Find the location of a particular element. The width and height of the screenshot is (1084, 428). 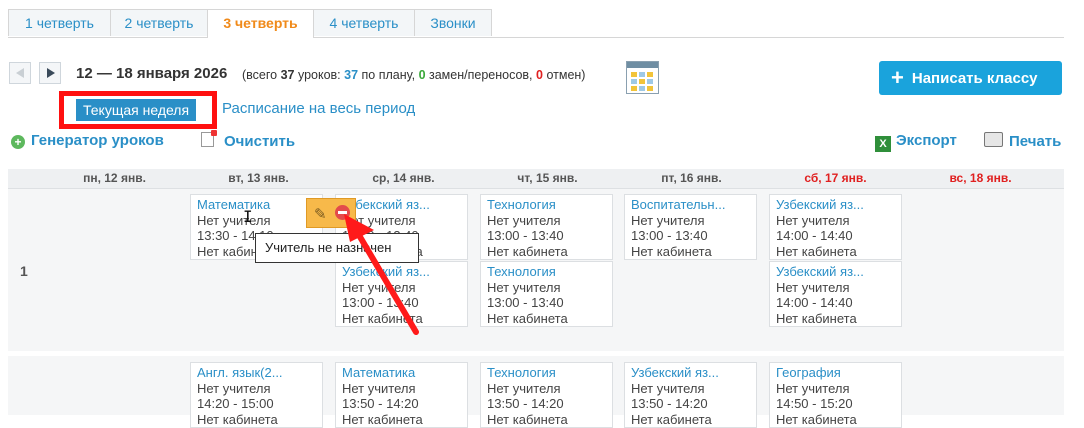

next-week-button is located at coordinates (50, 73).